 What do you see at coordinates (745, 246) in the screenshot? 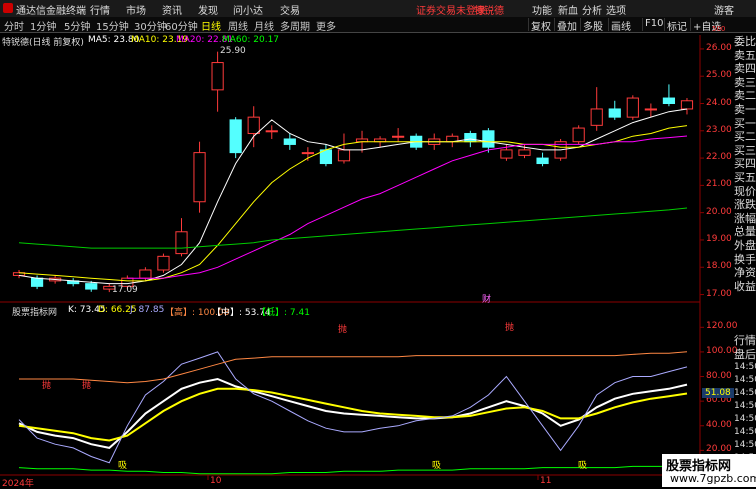
I see `sidebar-item: 外盘` at bounding box center [745, 246].